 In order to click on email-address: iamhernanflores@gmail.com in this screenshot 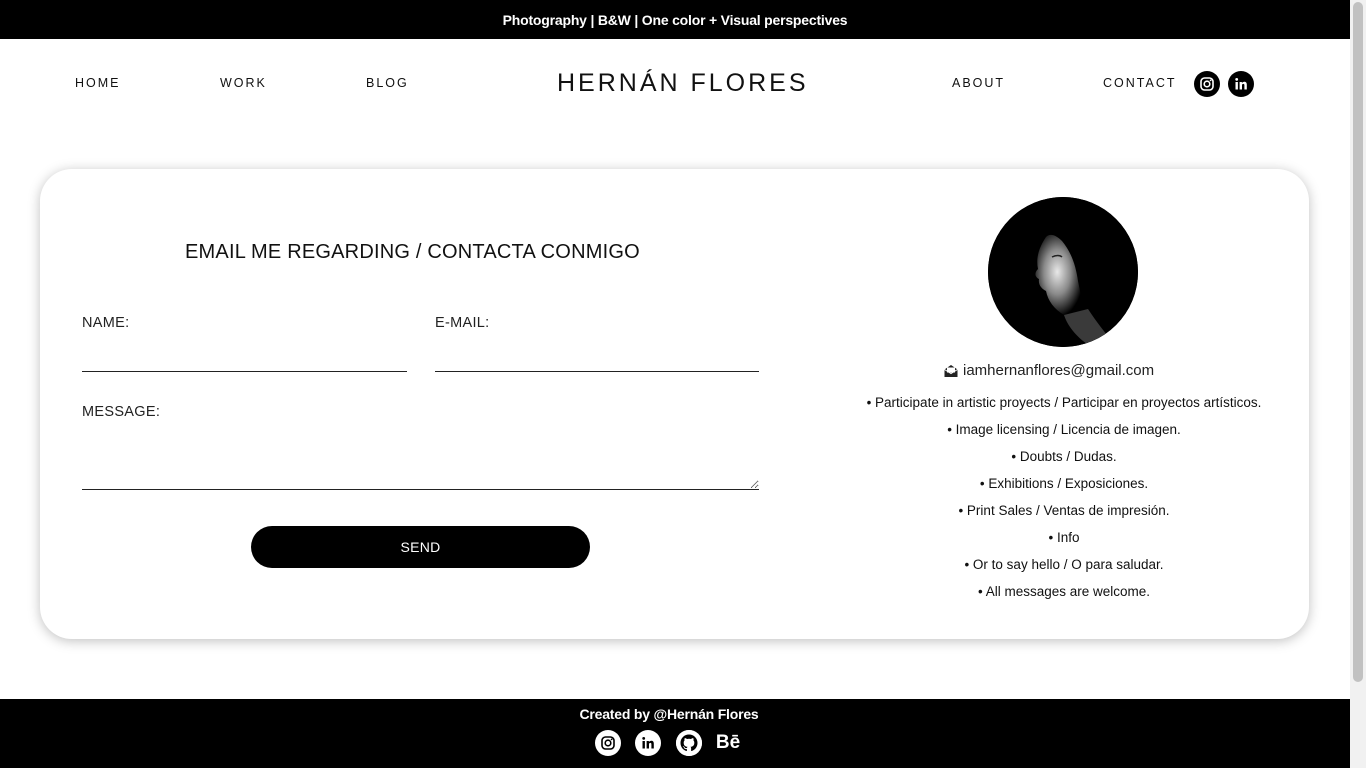, I will do `click(1059, 370)`.